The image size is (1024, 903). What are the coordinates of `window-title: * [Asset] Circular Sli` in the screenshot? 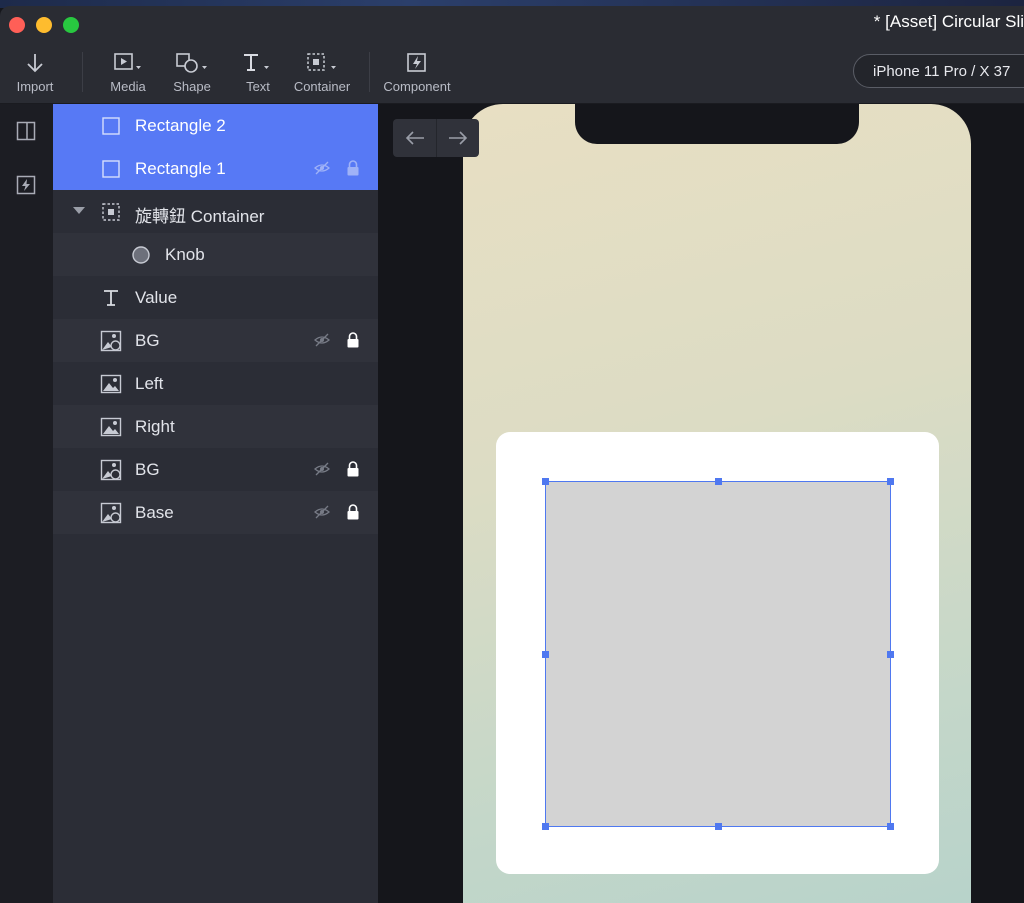 It's located at (948, 21).